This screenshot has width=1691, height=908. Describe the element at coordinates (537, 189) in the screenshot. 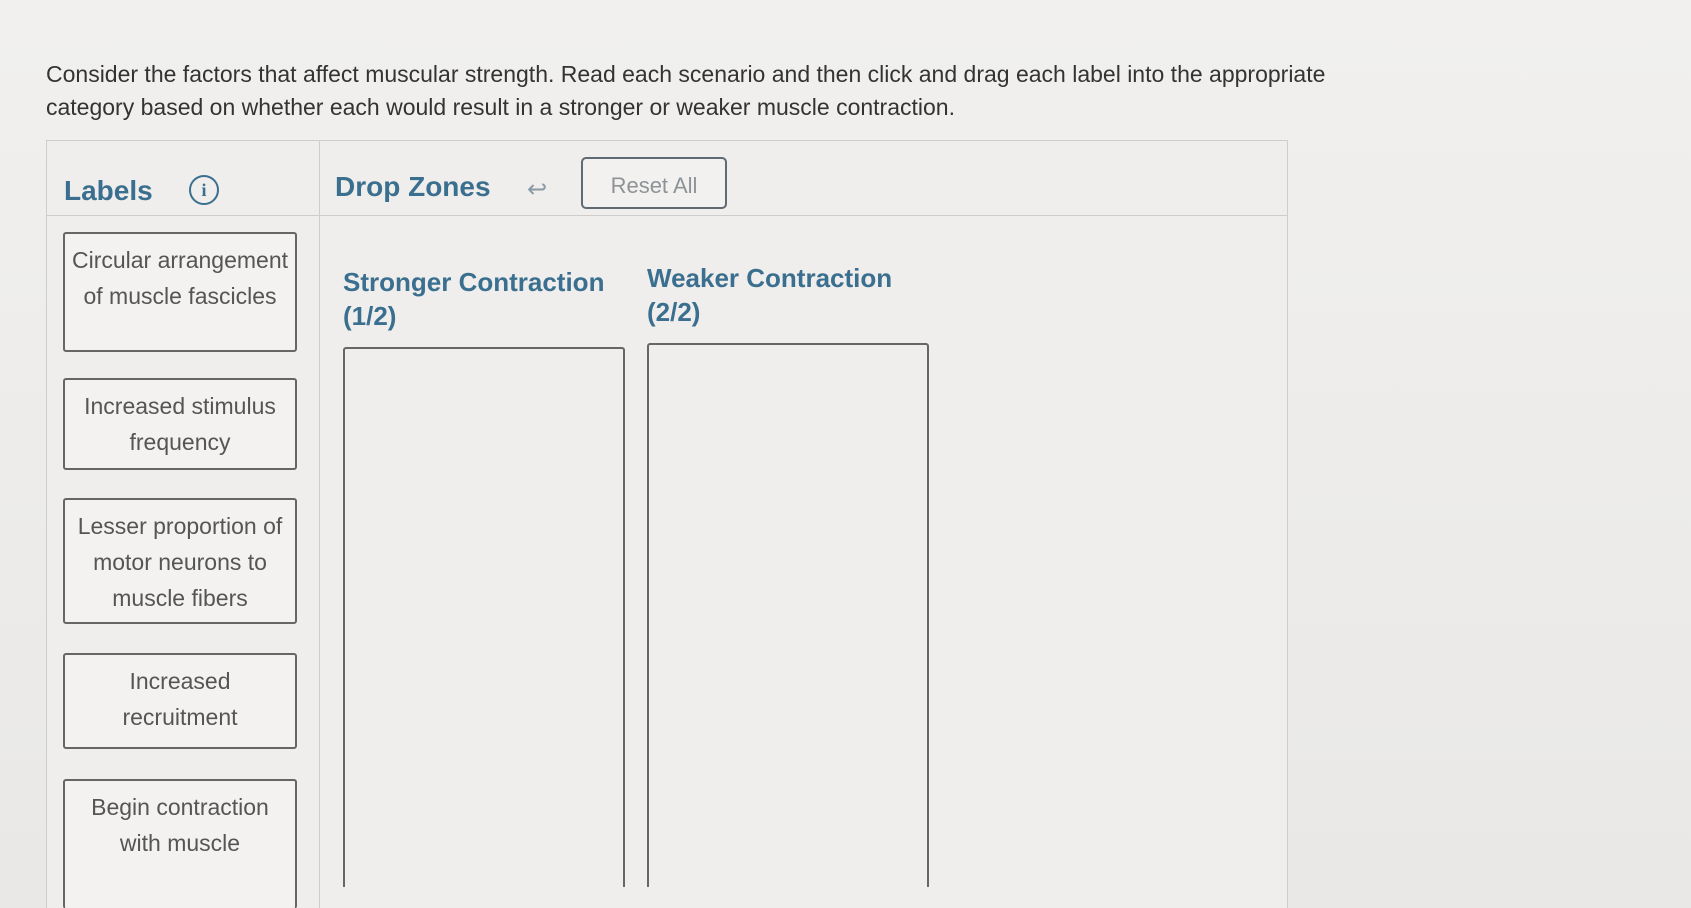

I see `undo-icon: ↩` at that location.